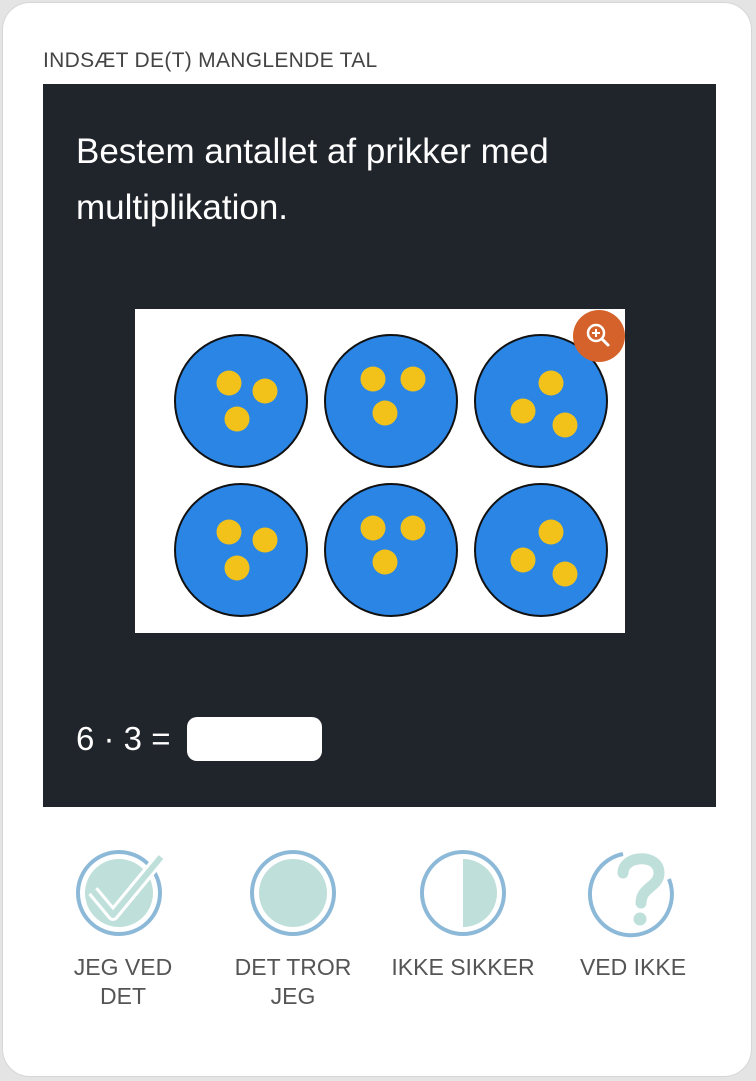  Describe the element at coordinates (633, 967) in the screenshot. I see `confidence-dontknow-label: VED IKKE` at that location.